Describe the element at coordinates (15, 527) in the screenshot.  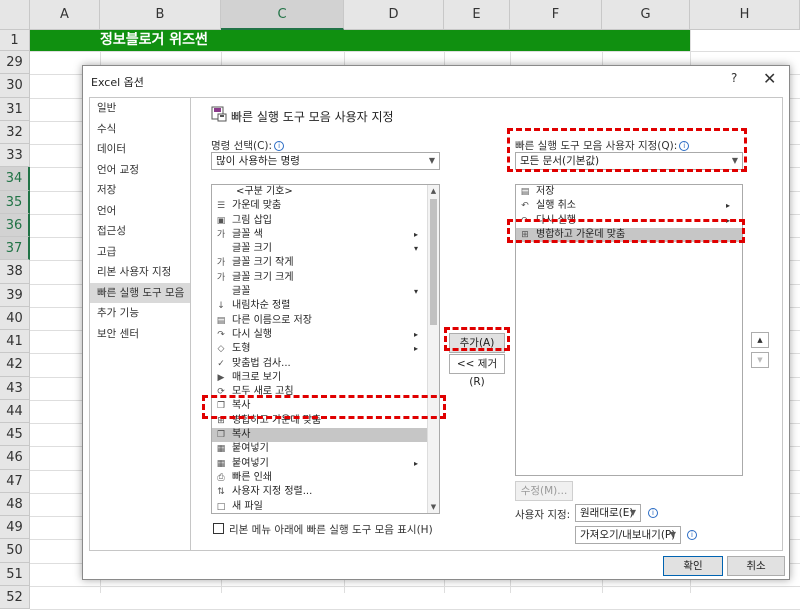
I see `row-header: 49` at that location.